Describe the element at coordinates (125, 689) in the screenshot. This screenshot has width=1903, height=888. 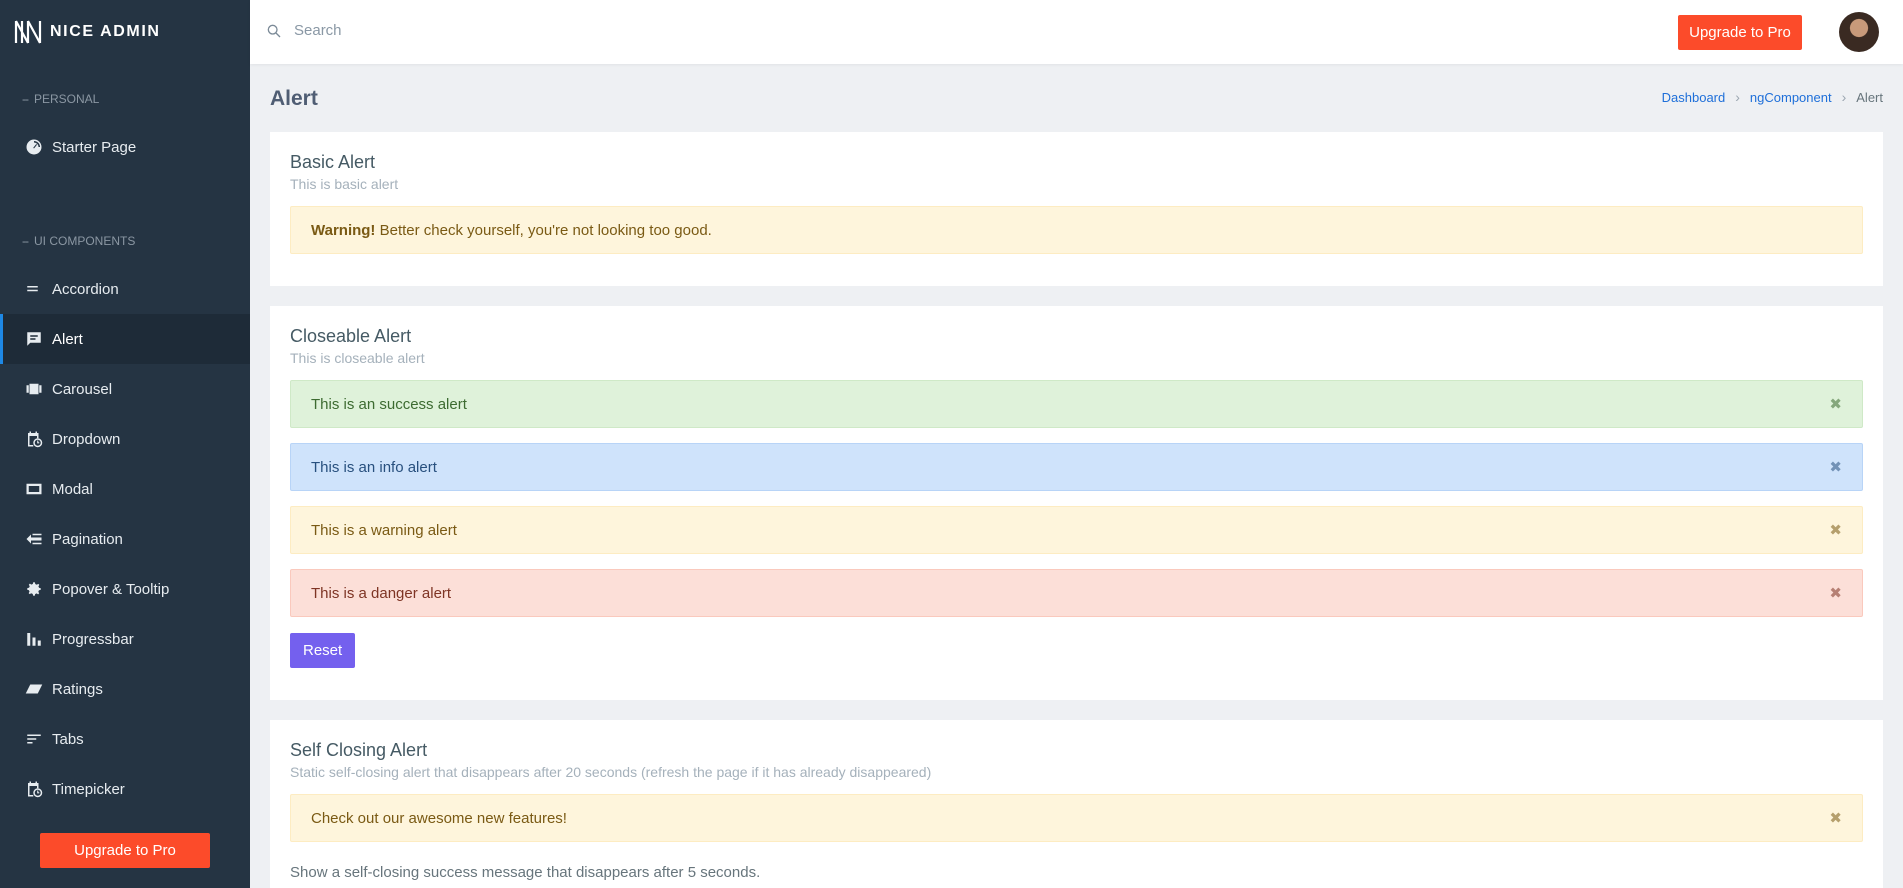
I see `sidebar-item-ratings: Ratings` at that location.